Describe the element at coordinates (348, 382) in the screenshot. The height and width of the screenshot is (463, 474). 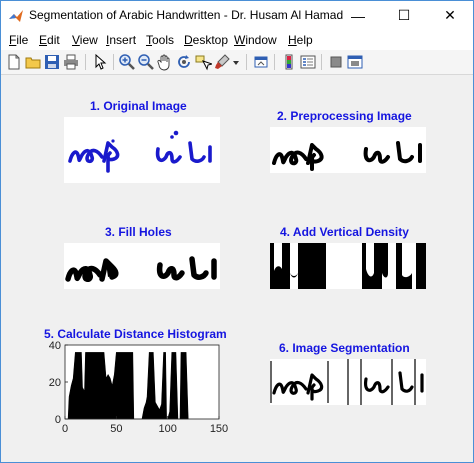
I see `segmentation-image` at that location.